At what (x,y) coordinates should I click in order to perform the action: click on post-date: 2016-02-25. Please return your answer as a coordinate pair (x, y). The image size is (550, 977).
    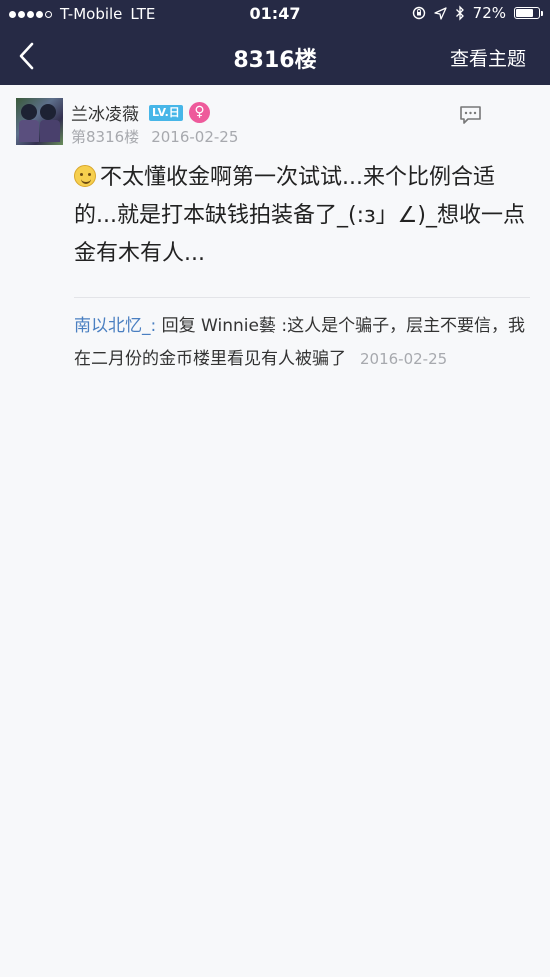
    Looking at the image, I should click on (195, 137).